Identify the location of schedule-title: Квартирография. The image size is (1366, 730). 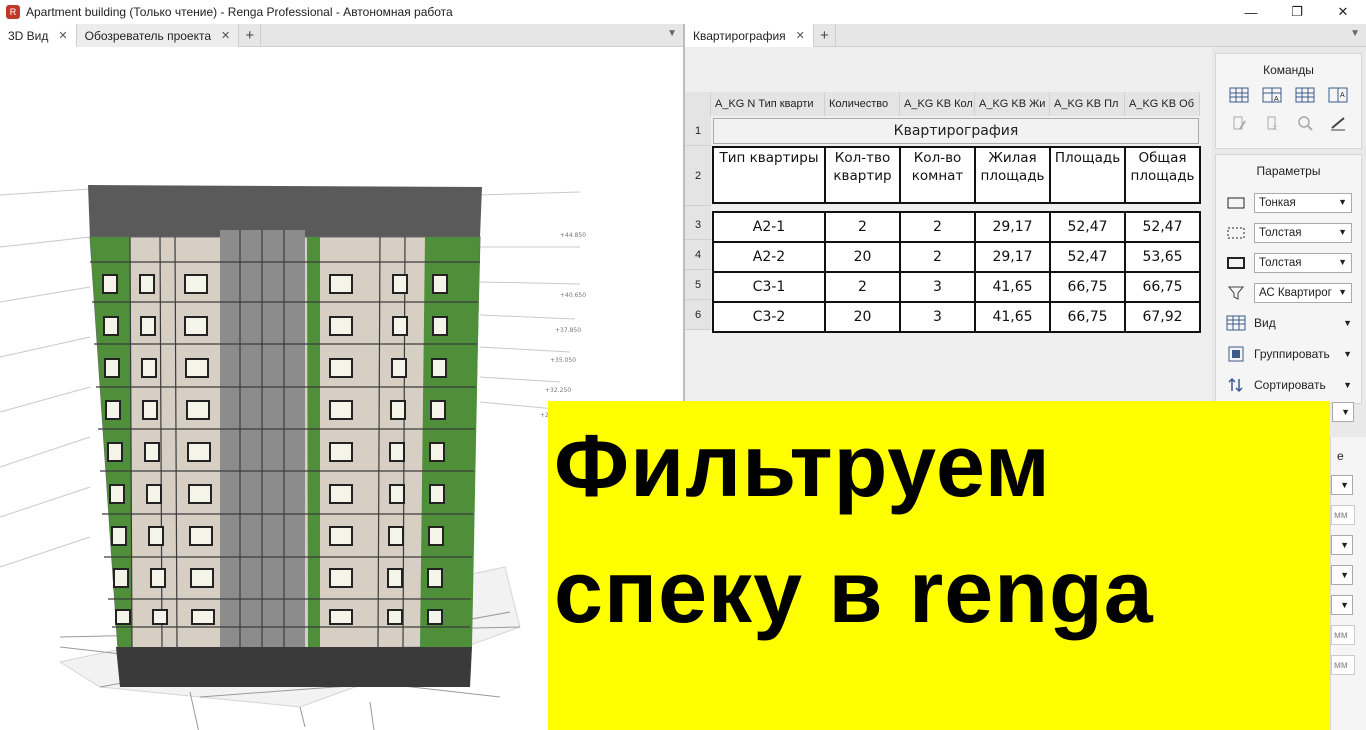
(956, 131).